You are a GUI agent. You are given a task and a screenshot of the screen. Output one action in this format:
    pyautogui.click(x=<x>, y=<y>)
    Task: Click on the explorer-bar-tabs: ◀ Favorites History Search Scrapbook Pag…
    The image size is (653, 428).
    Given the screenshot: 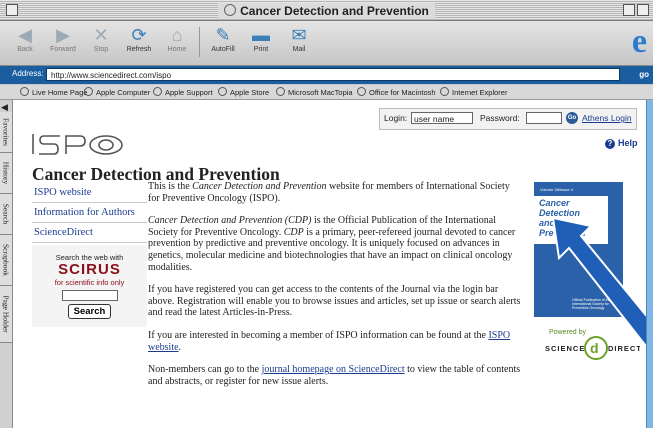 What is the action you would take?
    pyautogui.click(x=6, y=264)
    